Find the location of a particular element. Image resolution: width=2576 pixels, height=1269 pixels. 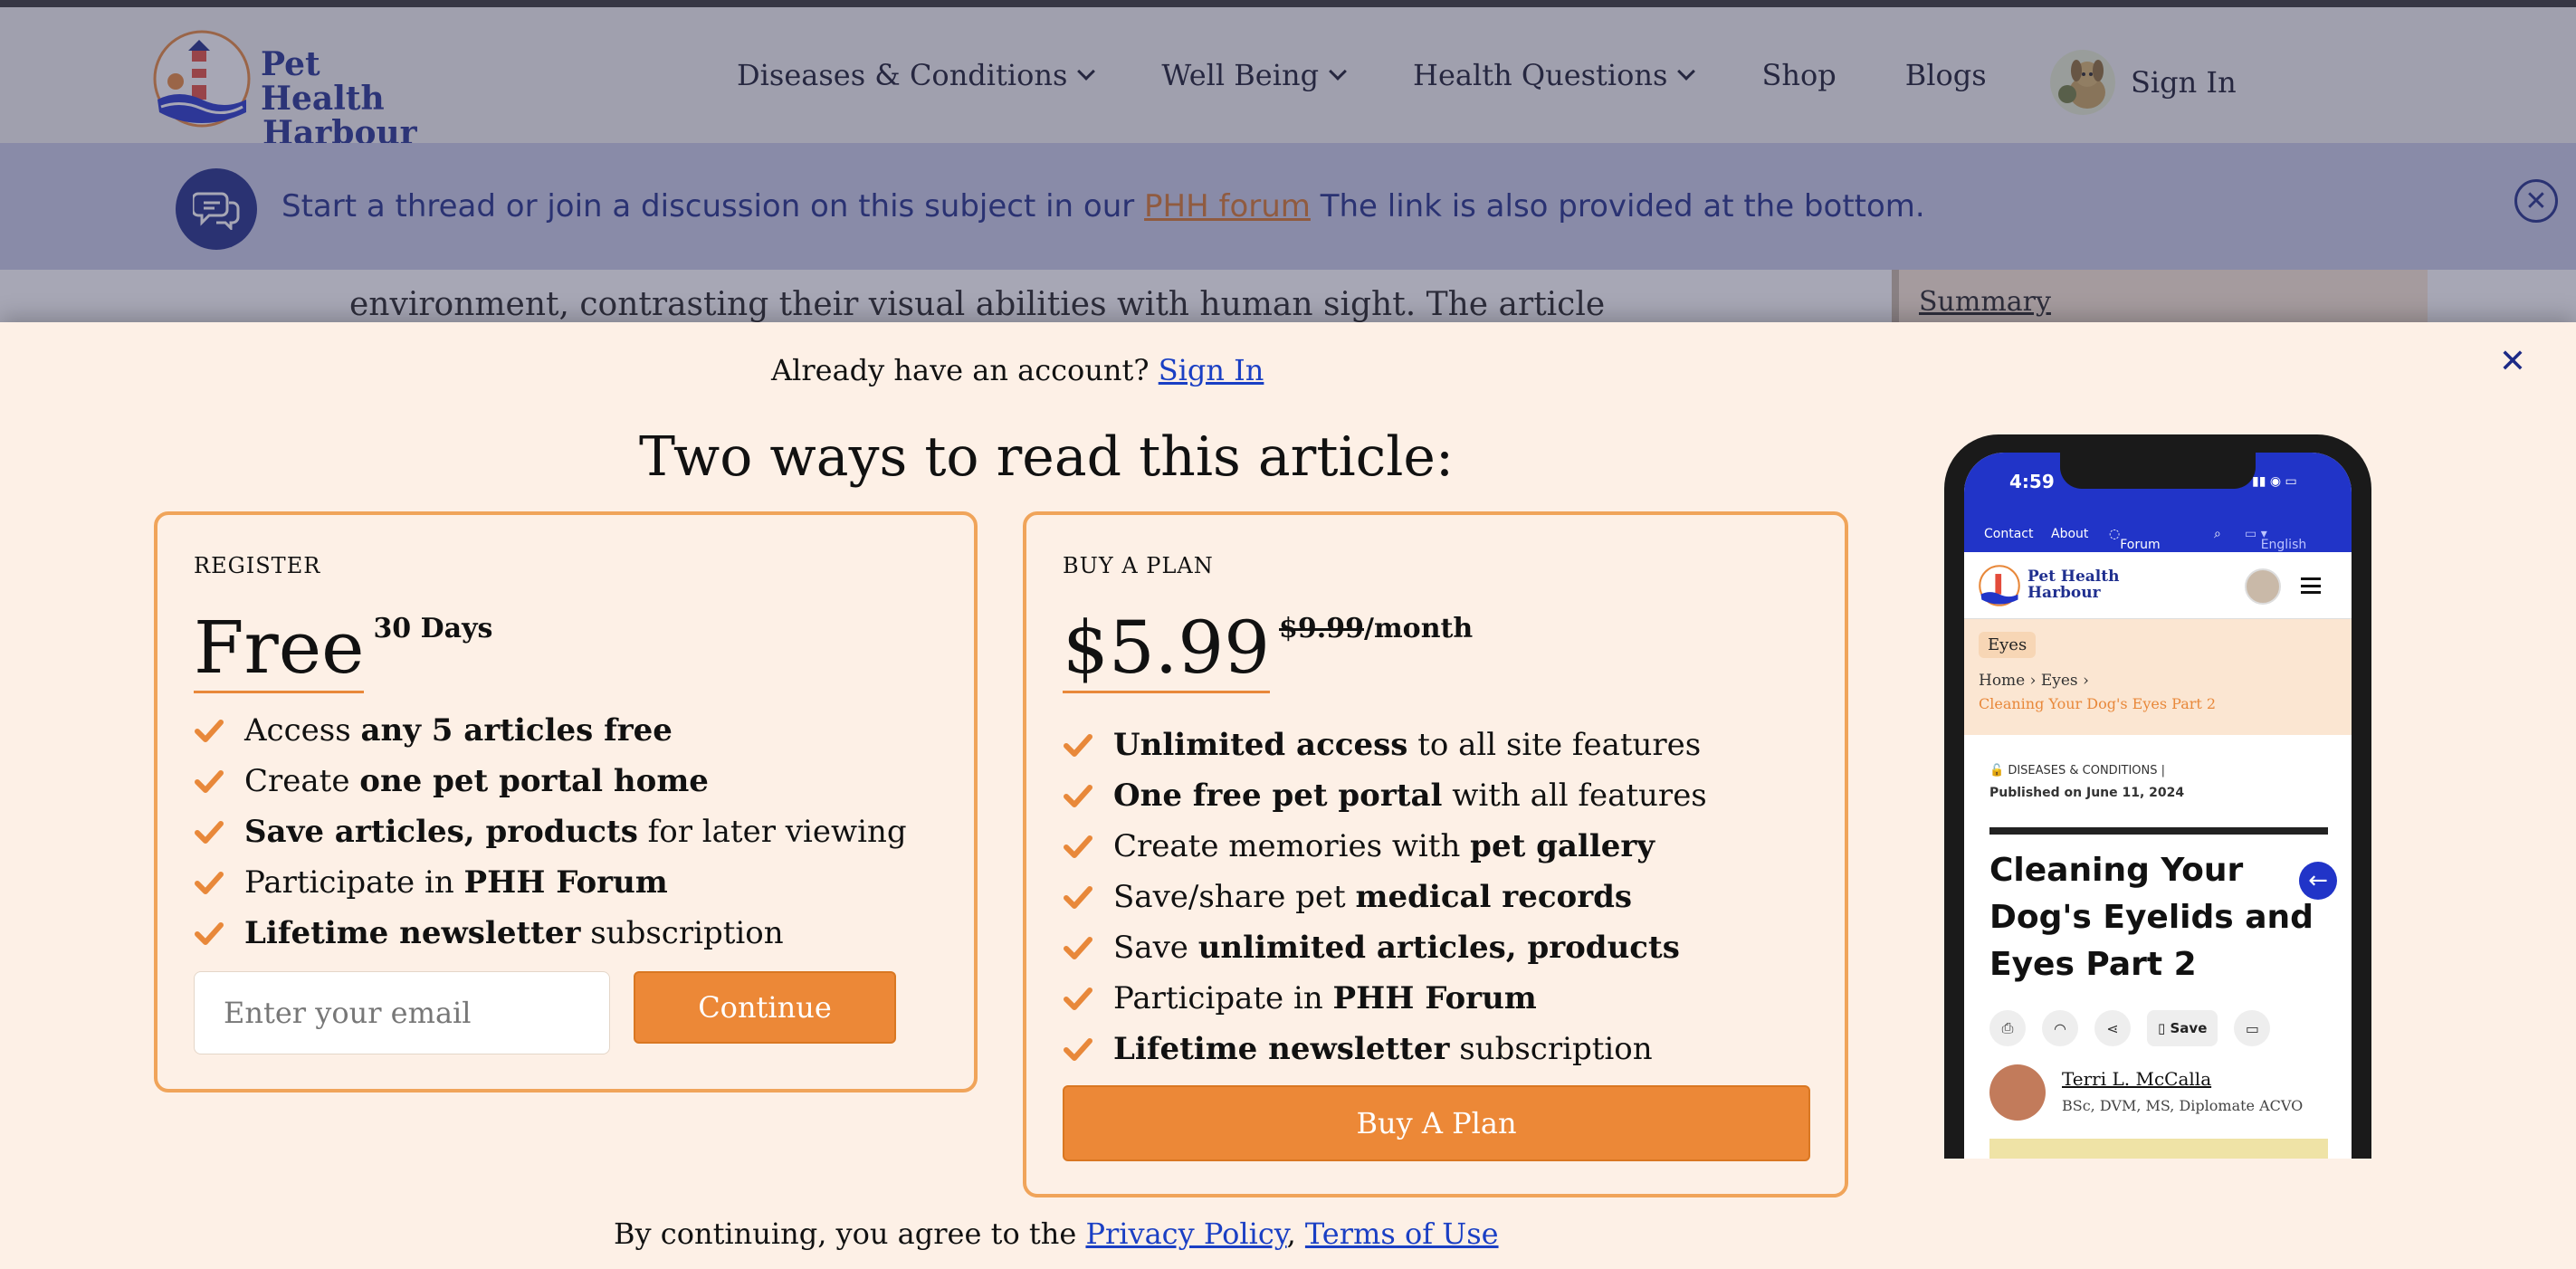

feature-item: Create memories with pet gallery is located at coordinates (1385, 847).